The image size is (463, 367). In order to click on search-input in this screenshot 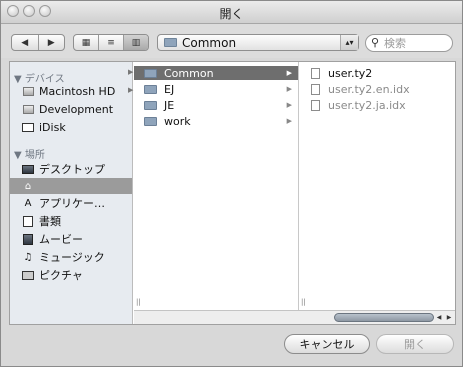, I will do `click(416, 43)`.